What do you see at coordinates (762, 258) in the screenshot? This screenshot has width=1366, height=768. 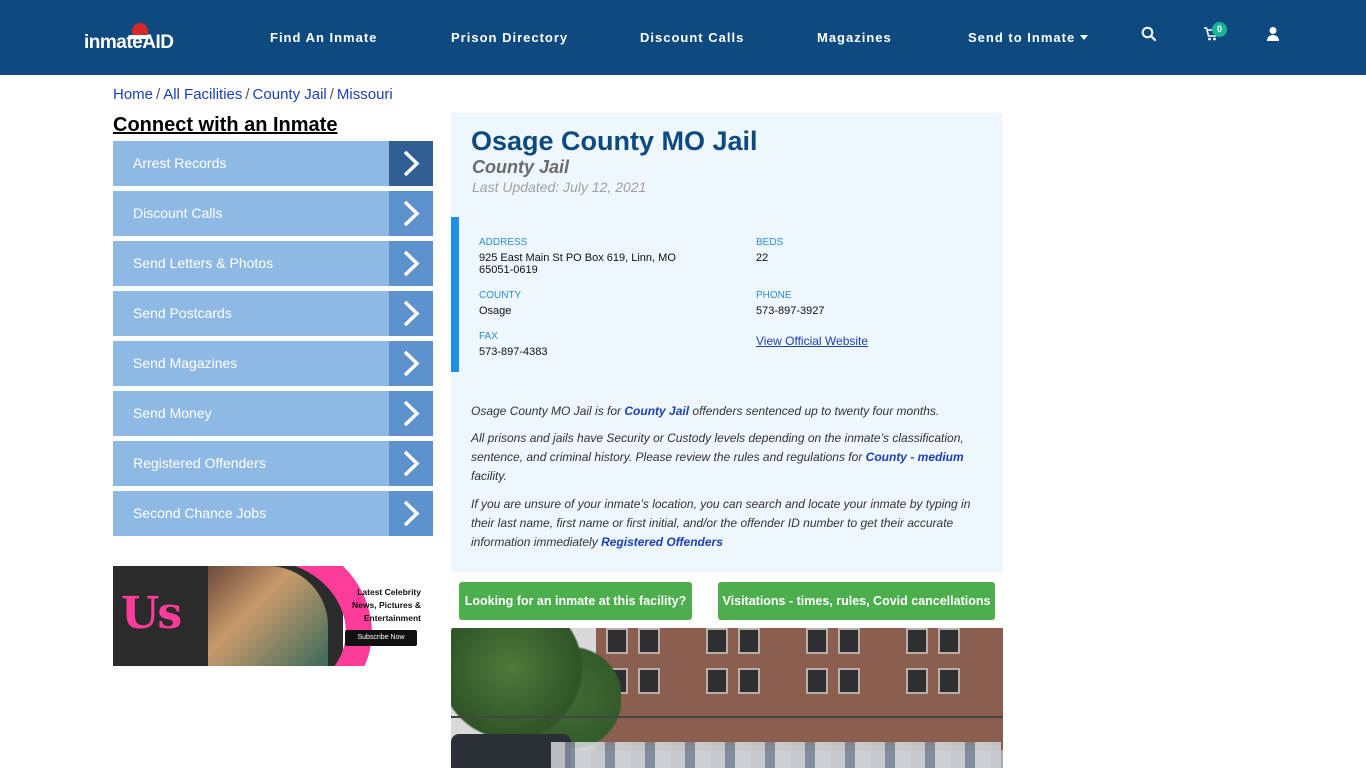 I see `beds-value: 22` at bounding box center [762, 258].